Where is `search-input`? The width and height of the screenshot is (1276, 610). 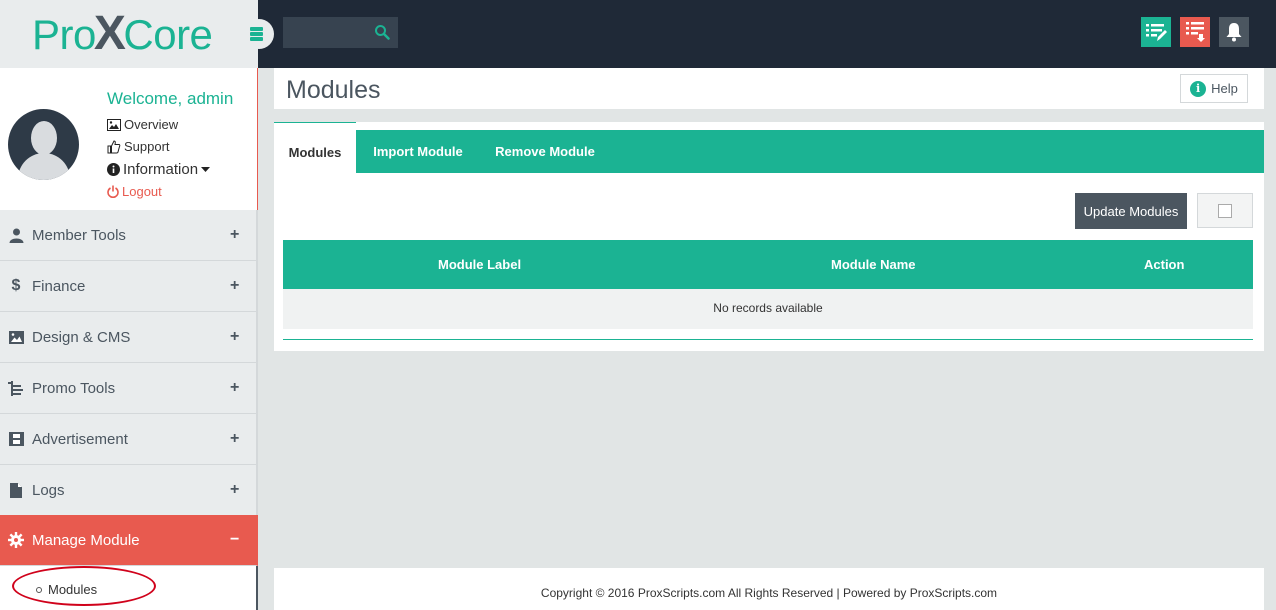 search-input is located at coordinates (340, 32).